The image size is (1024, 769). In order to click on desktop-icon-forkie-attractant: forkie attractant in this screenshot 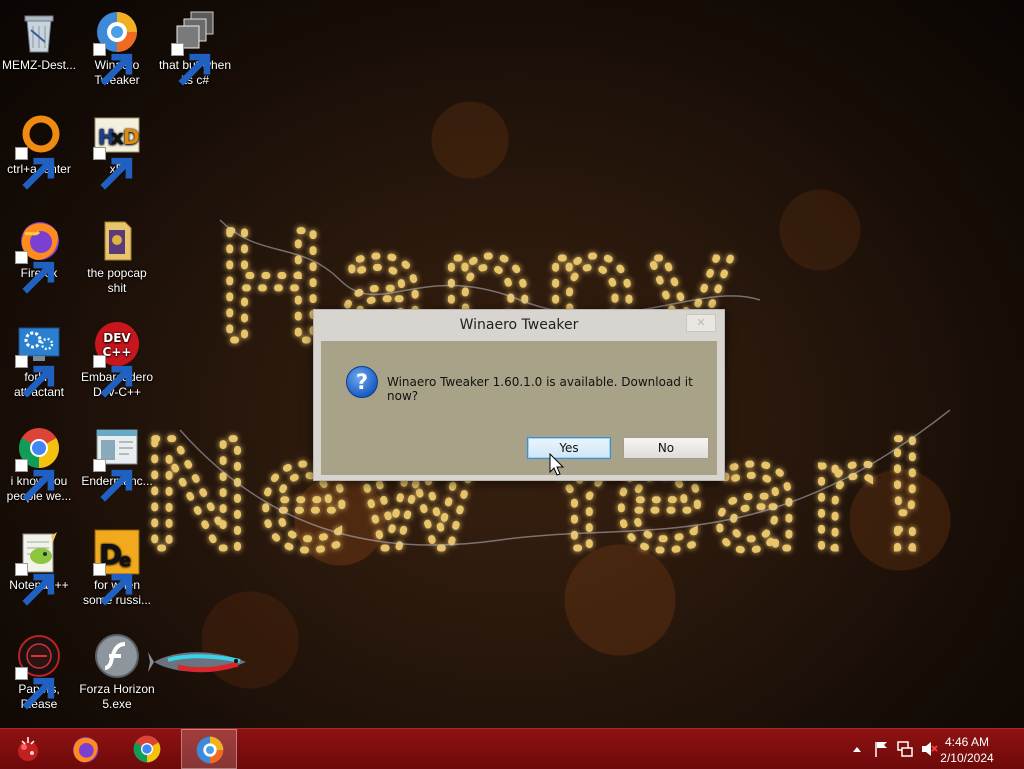, I will do `click(39, 358)`.